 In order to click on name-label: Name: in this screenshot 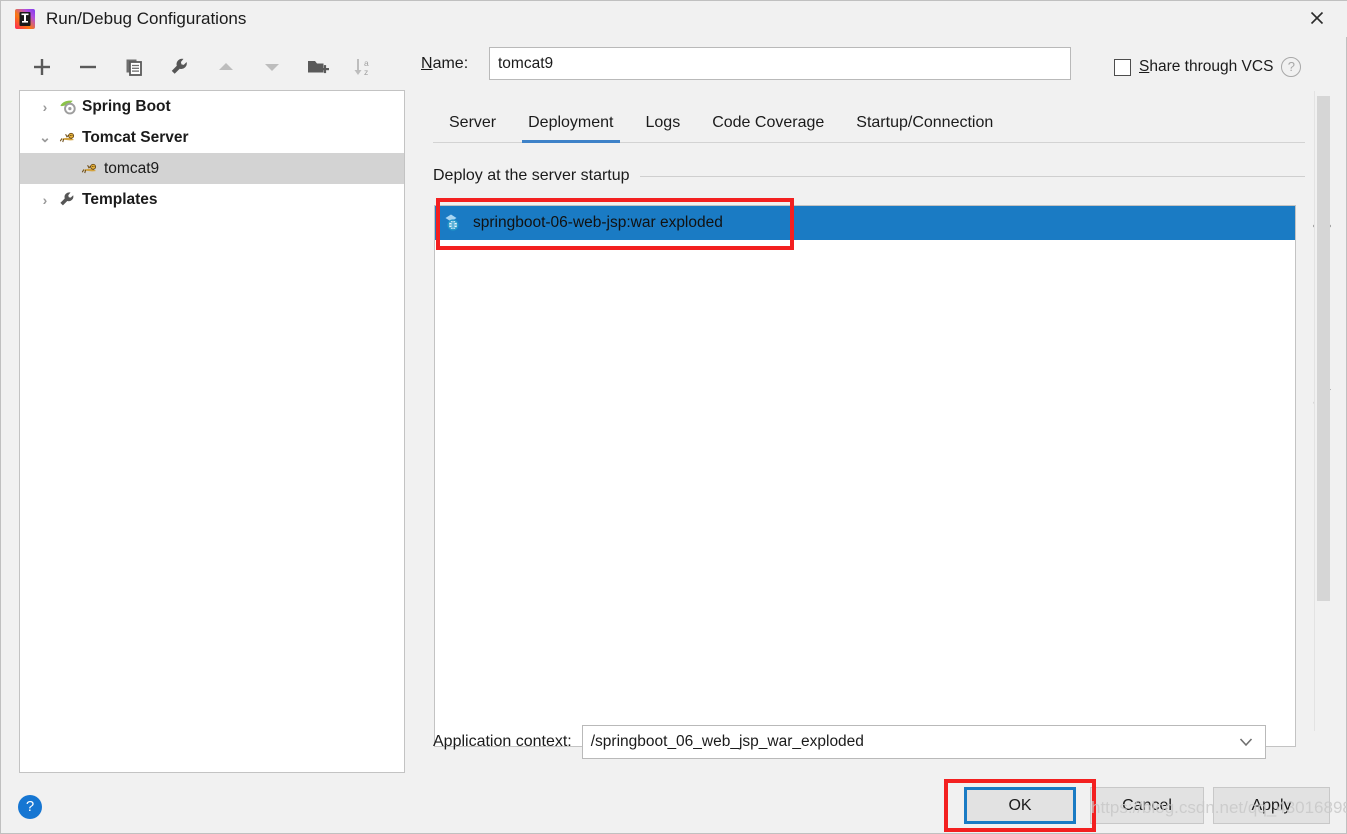, I will do `click(455, 64)`.